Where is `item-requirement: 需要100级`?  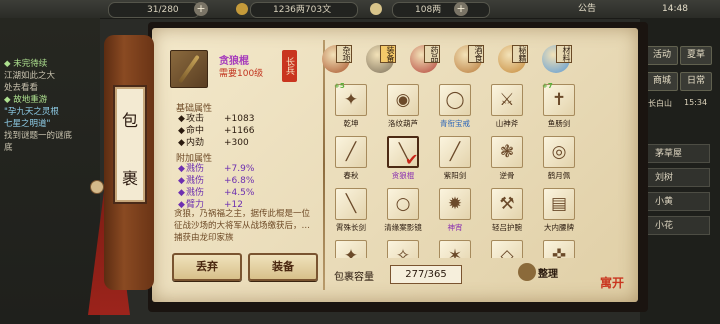 item-requirement: 需要100级 is located at coordinates (241, 74).